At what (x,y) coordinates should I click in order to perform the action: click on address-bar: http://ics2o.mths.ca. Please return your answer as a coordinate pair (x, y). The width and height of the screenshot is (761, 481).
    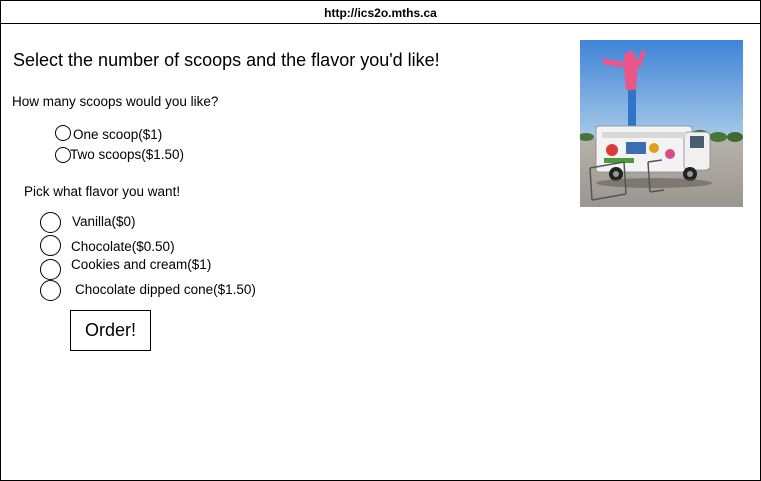
    Looking at the image, I should click on (380, 12).